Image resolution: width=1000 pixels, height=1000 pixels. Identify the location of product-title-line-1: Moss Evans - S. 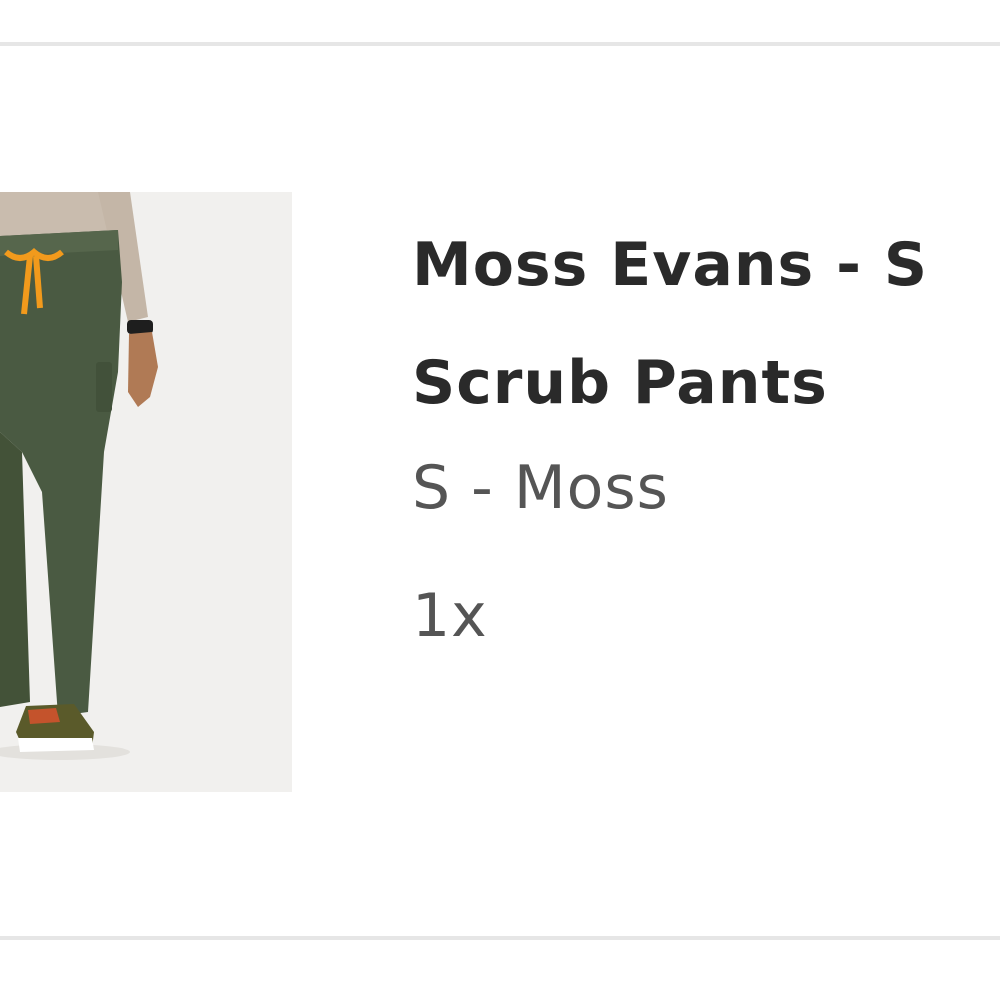
(670, 265).